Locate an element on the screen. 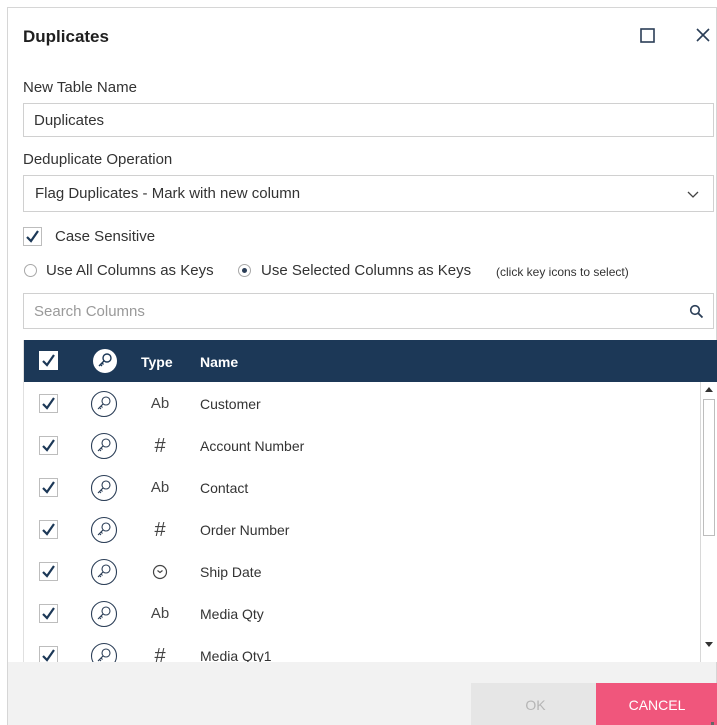 The image size is (717, 725). key-select-hint: (click key icons to select) is located at coordinates (562, 272).